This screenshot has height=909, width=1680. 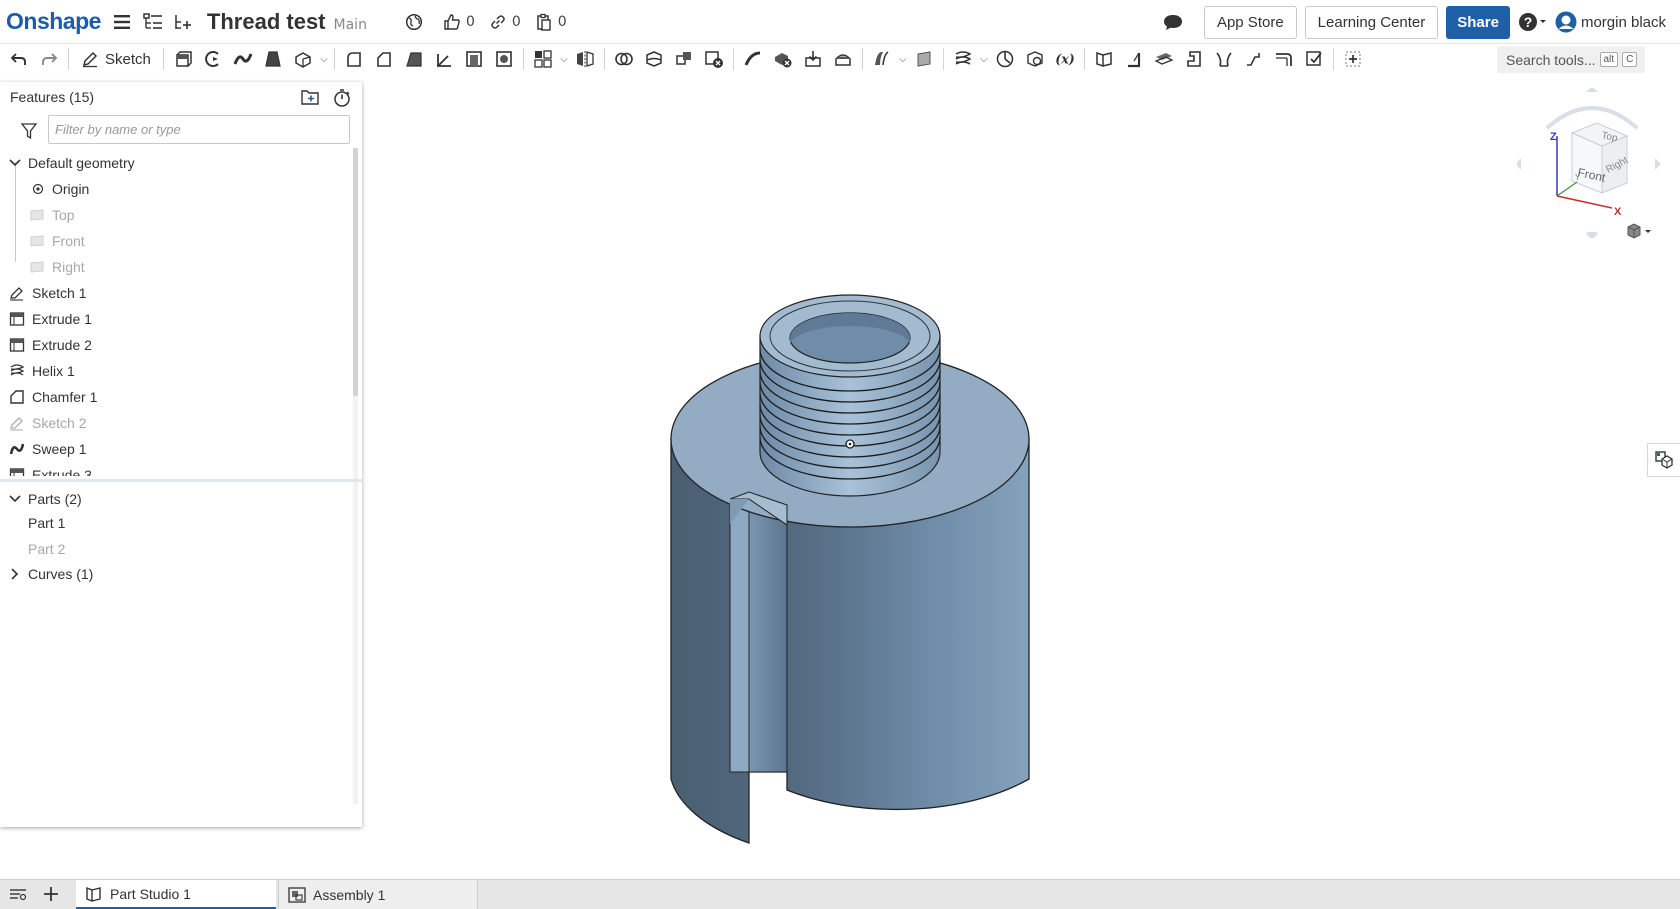 What do you see at coordinates (378, 894) in the screenshot?
I see `tab-assembly-1: Assembly 1` at bounding box center [378, 894].